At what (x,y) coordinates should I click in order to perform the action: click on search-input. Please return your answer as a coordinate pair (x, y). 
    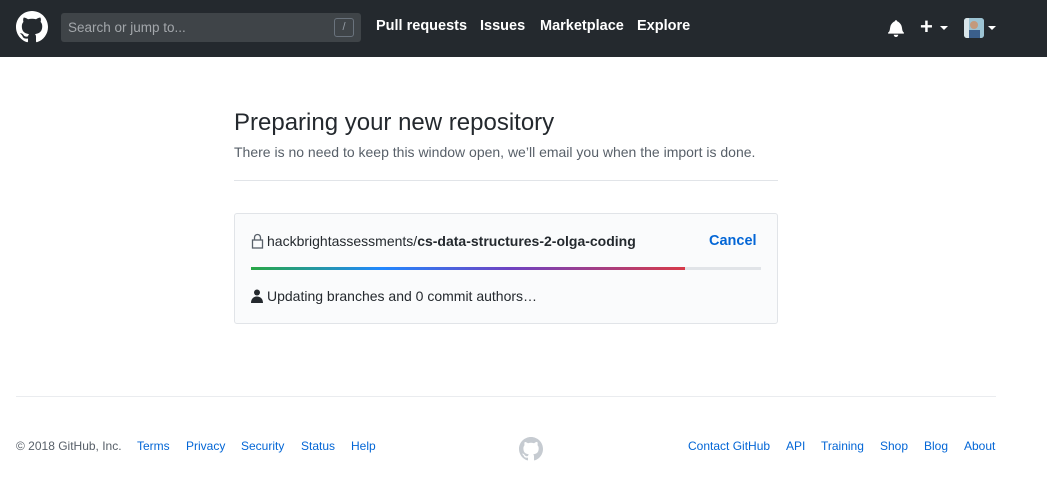
    Looking at the image, I should click on (191, 27).